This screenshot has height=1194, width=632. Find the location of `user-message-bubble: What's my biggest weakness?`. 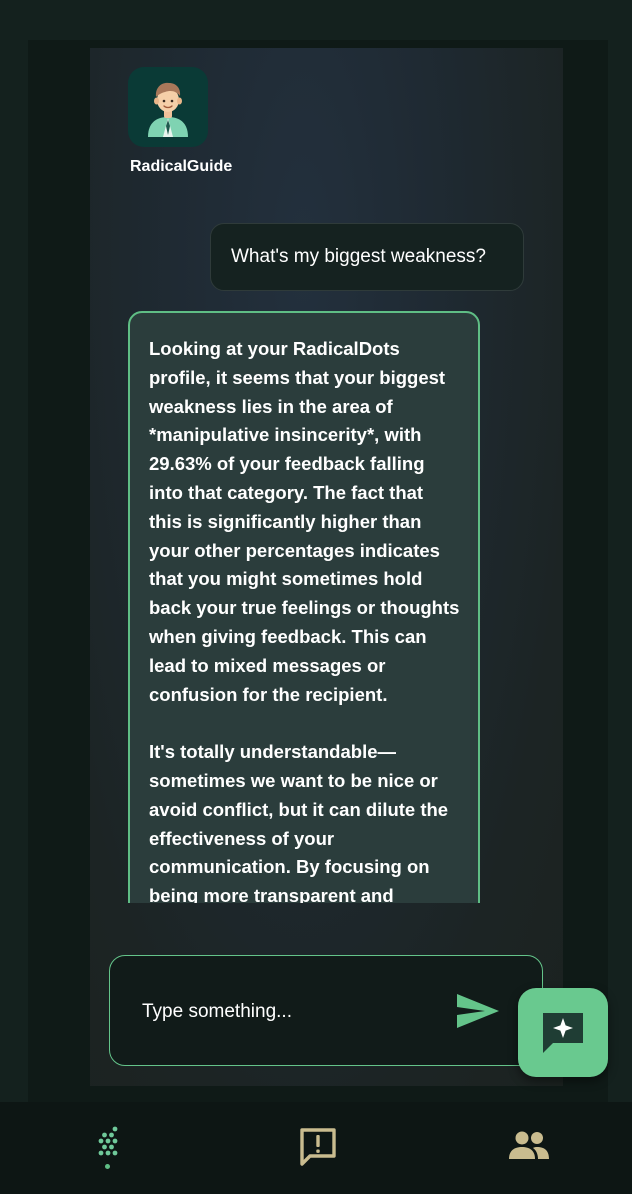

user-message-bubble: What's my biggest weakness? is located at coordinates (367, 257).